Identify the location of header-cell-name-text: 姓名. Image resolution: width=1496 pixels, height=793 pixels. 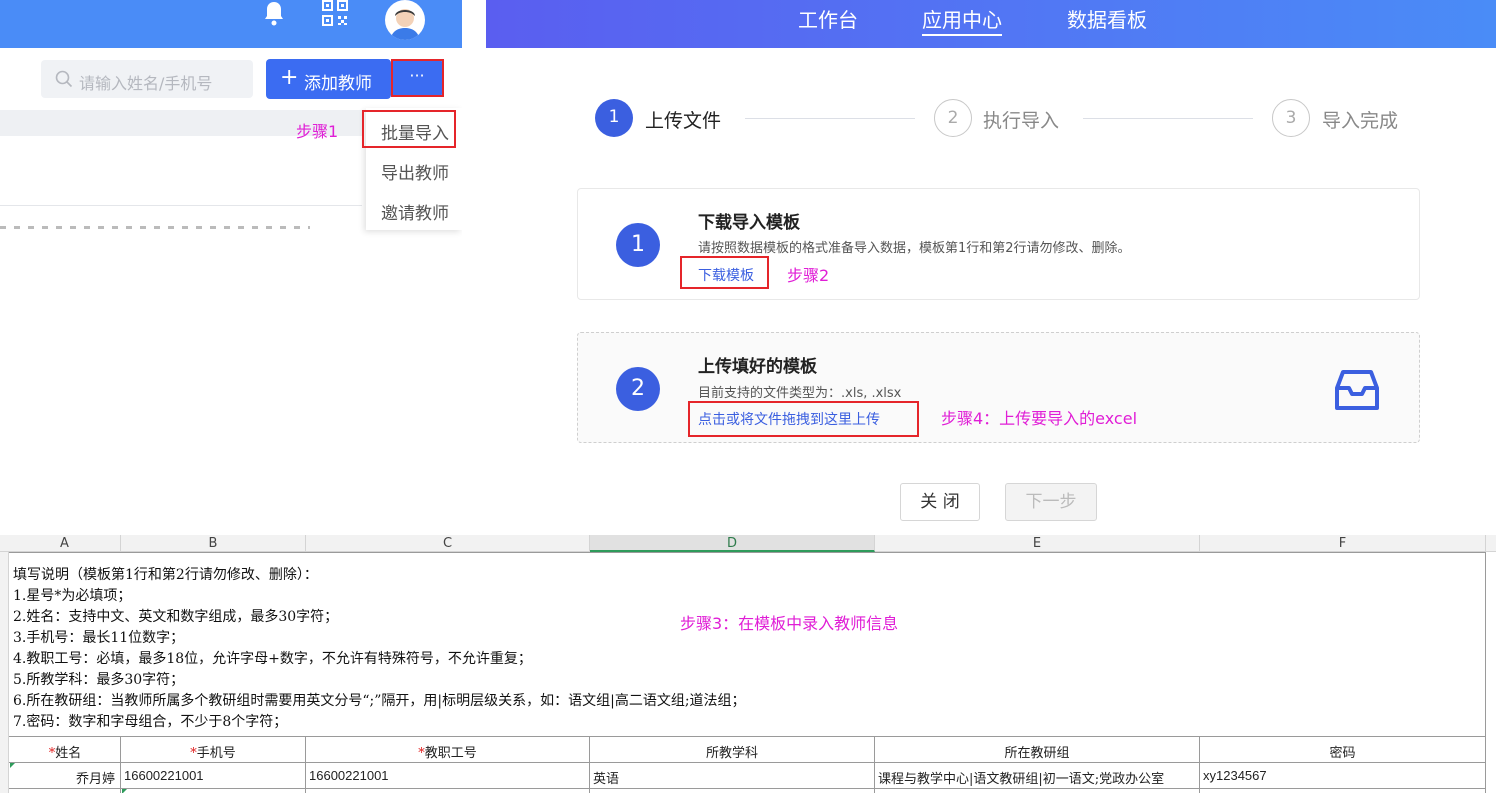
(68, 753).